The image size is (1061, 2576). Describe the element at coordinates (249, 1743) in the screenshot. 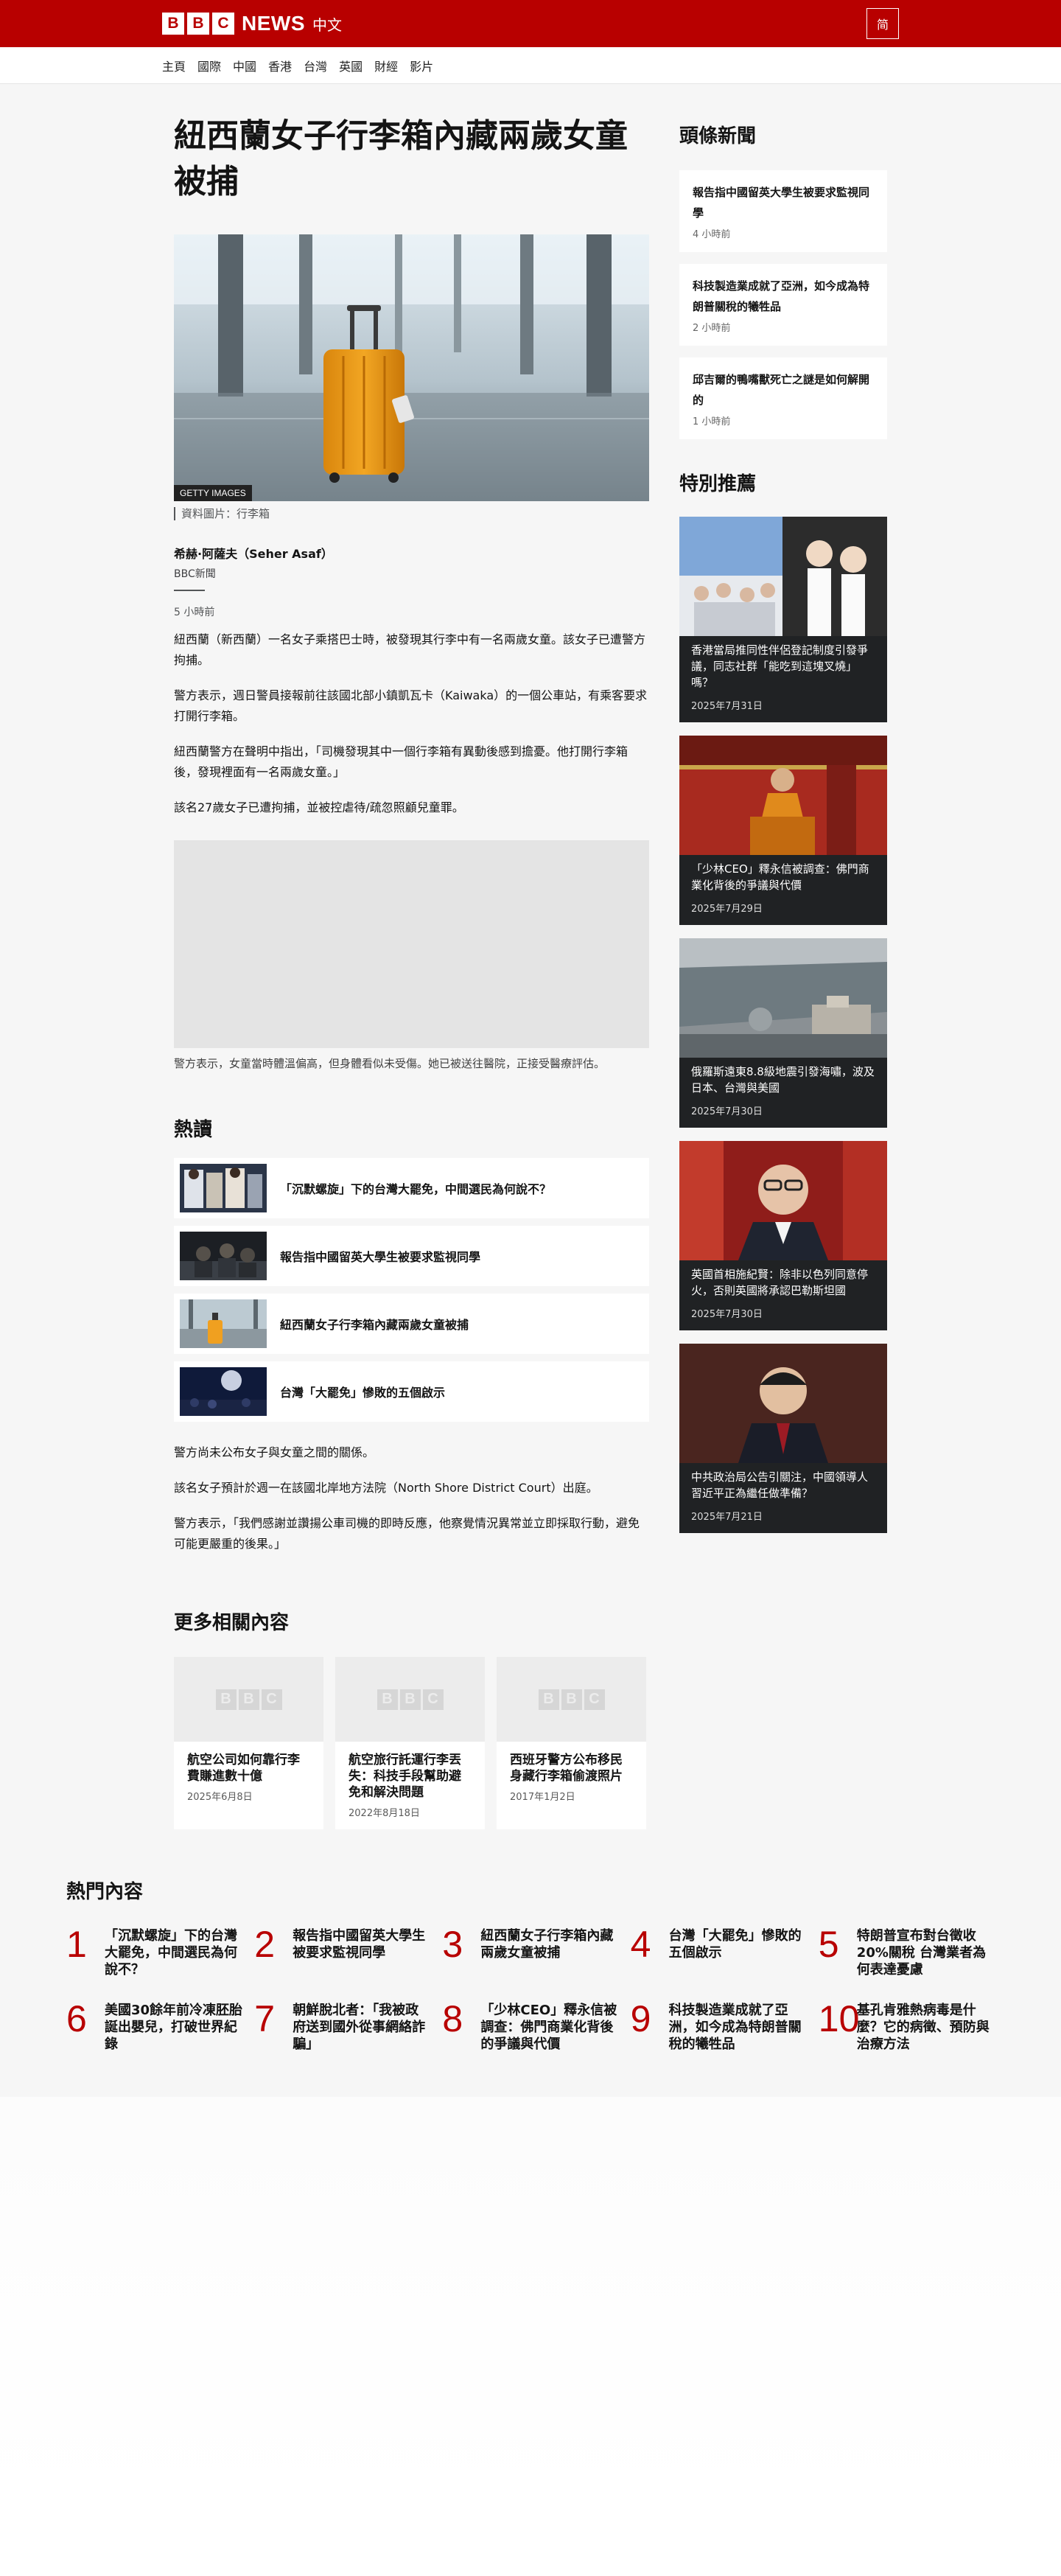

I see `related-card: B B C 航空公司如何靠行李費賺進數十億 2025年6月8日` at that location.